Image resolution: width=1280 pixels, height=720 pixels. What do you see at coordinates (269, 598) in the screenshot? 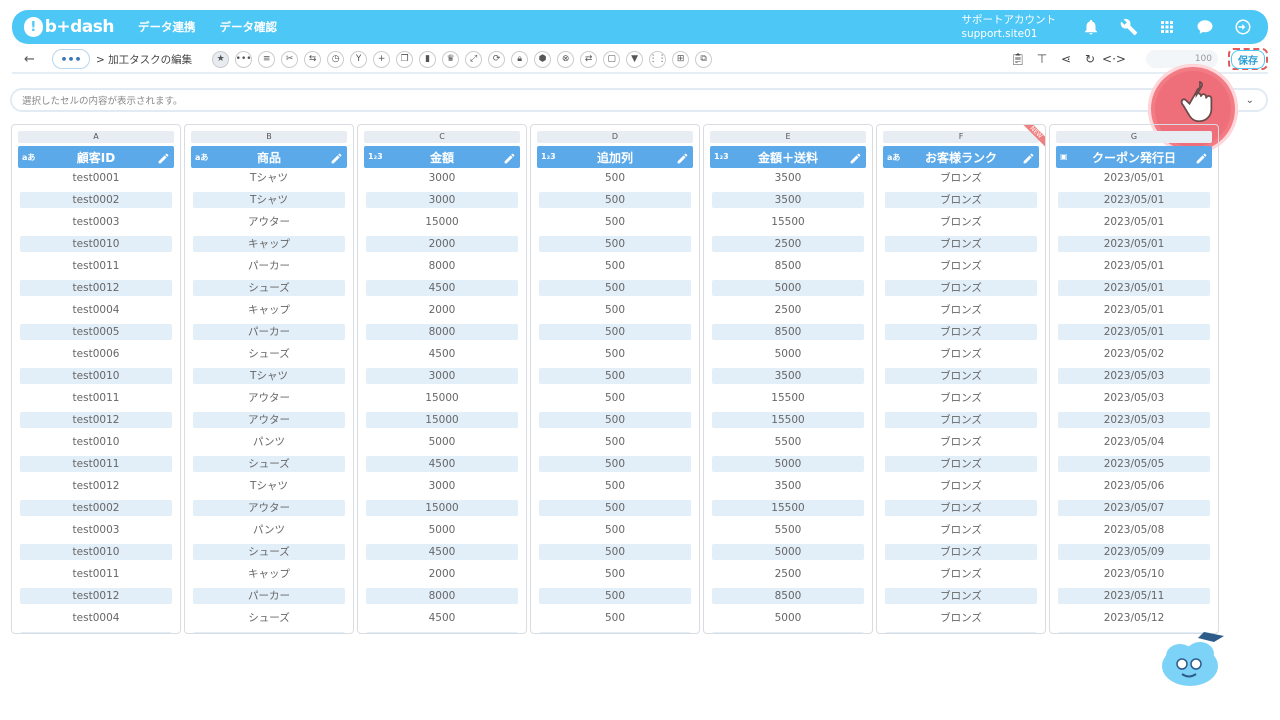
I see `table-cell: パーカー` at bounding box center [269, 598].